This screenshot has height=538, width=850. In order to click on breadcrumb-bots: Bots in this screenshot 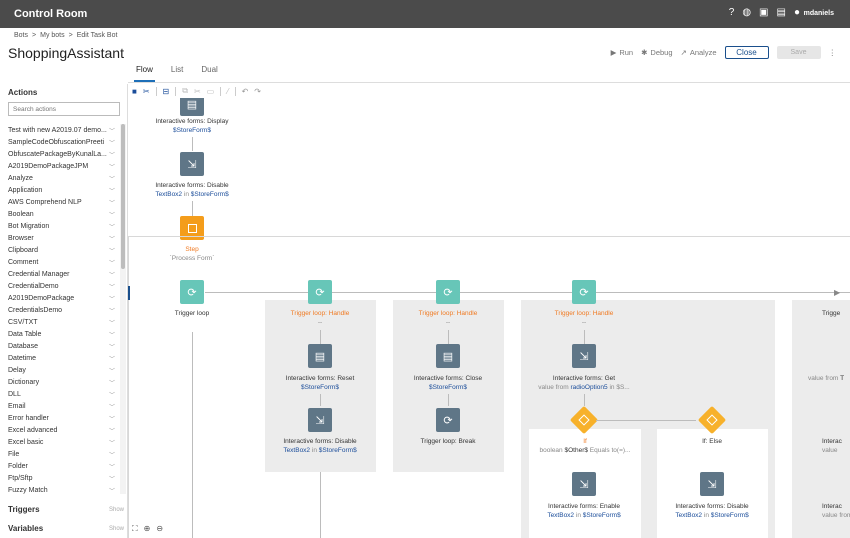, I will do `click(21, 35)`.